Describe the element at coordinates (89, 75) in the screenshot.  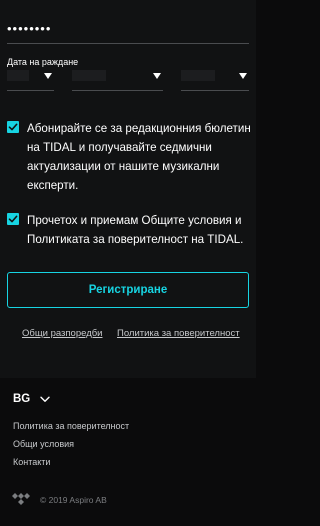
I see `dob-month-value` at that location.